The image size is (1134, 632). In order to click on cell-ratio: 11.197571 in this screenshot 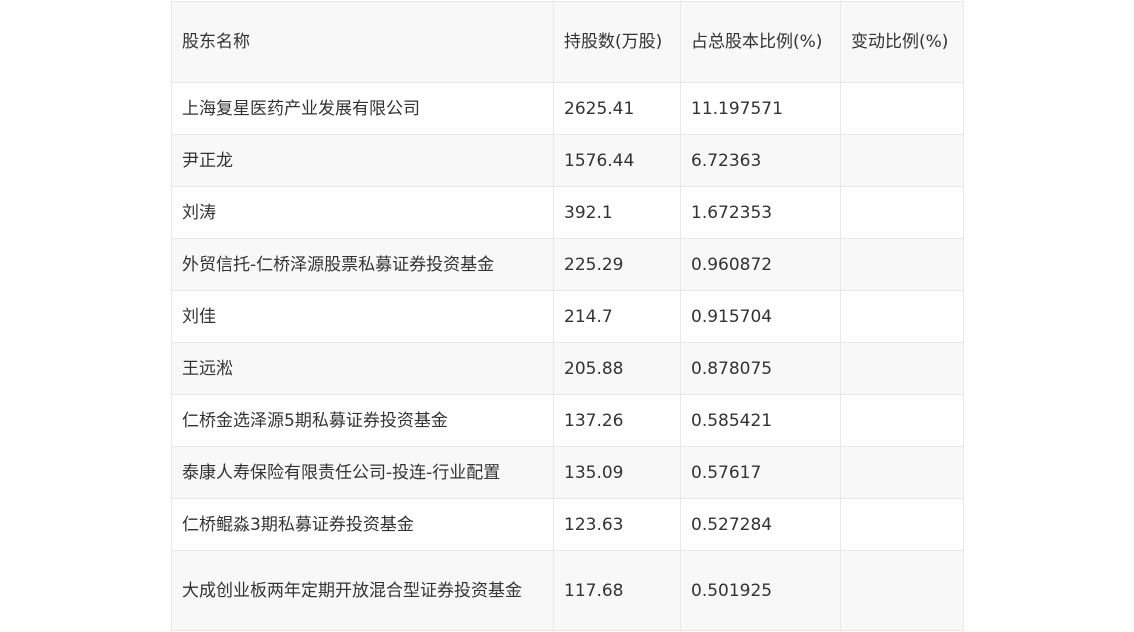, I will do `click(760, 108)`.